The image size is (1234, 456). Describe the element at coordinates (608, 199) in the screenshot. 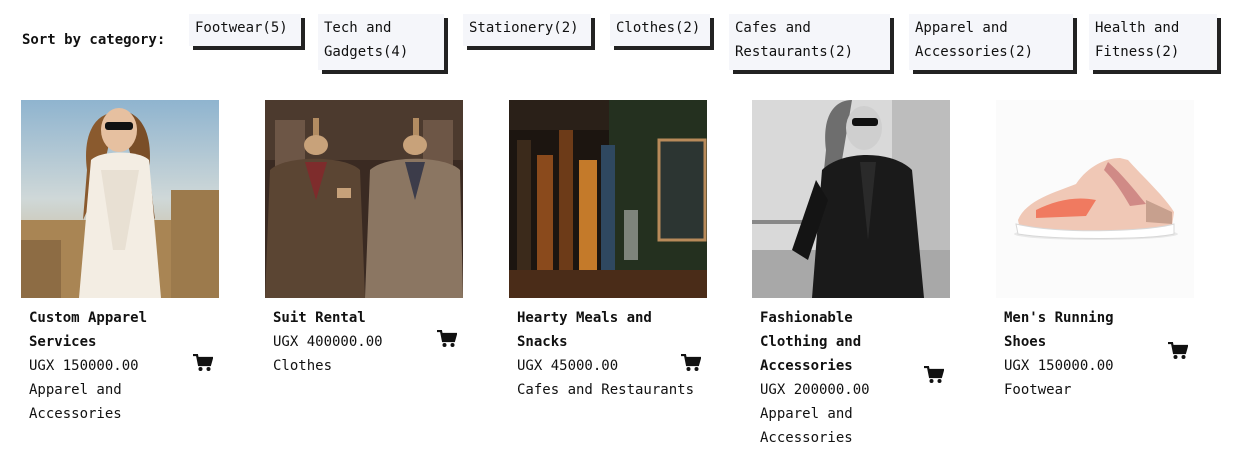

I see `product-image-bar` at that location.